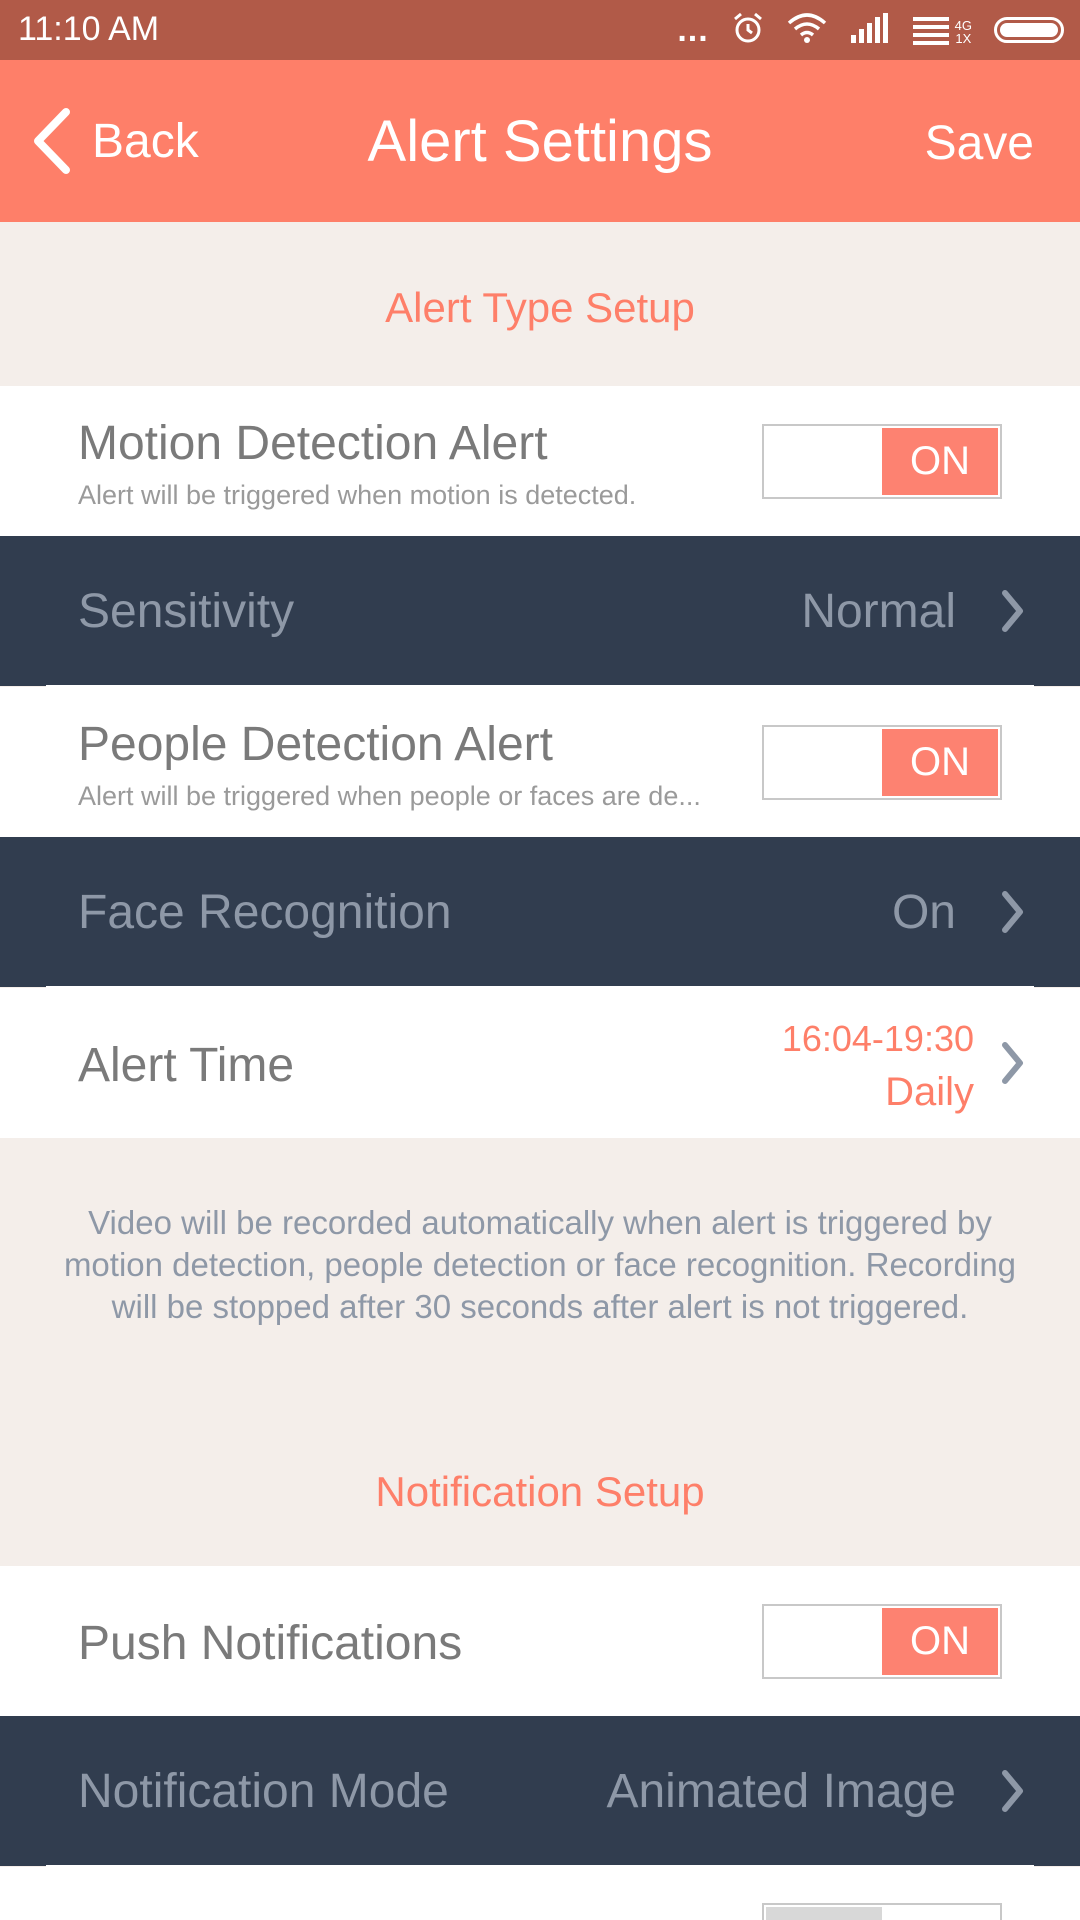 The width and height of the screenshot is (1080, 1920). What do you see at coordinates (315, 744) in the screenshot?
I see `people-detection-title: People Detection Alert` at bounding box center [315, 744].